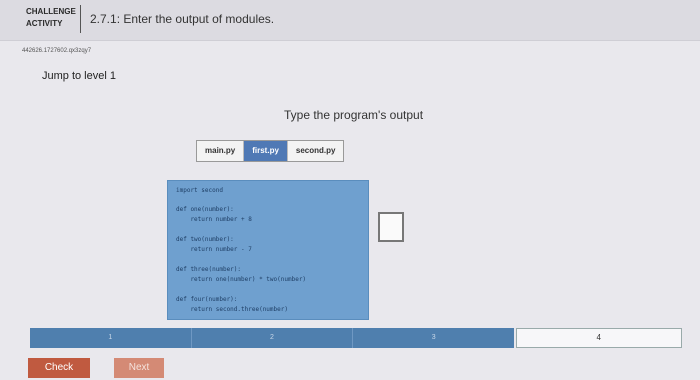 The height and width of the screenshot is (380, 700). I want to click on current-level-indicator: 4, so click(599, 338).